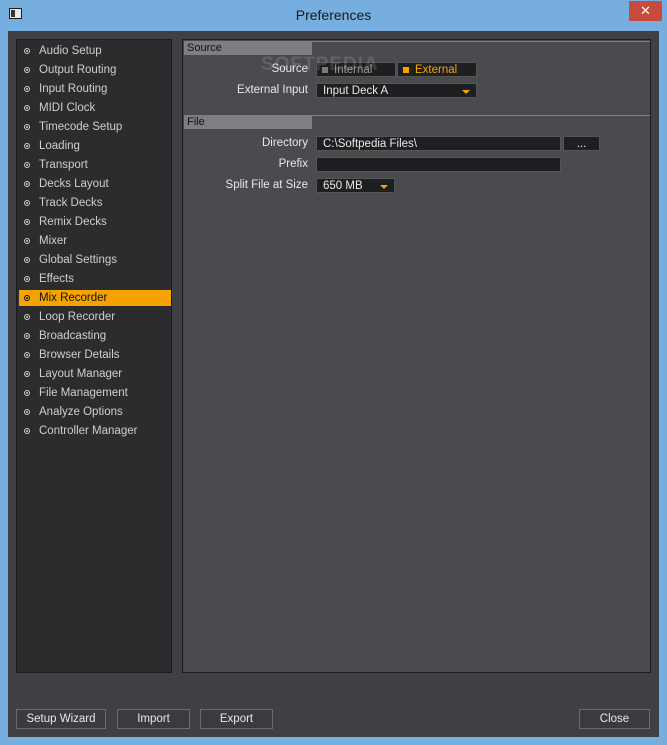 The image size is (667, 745). I want to click on sidebar-item-midi-clock: MIDI Clock, so click(95, 108).